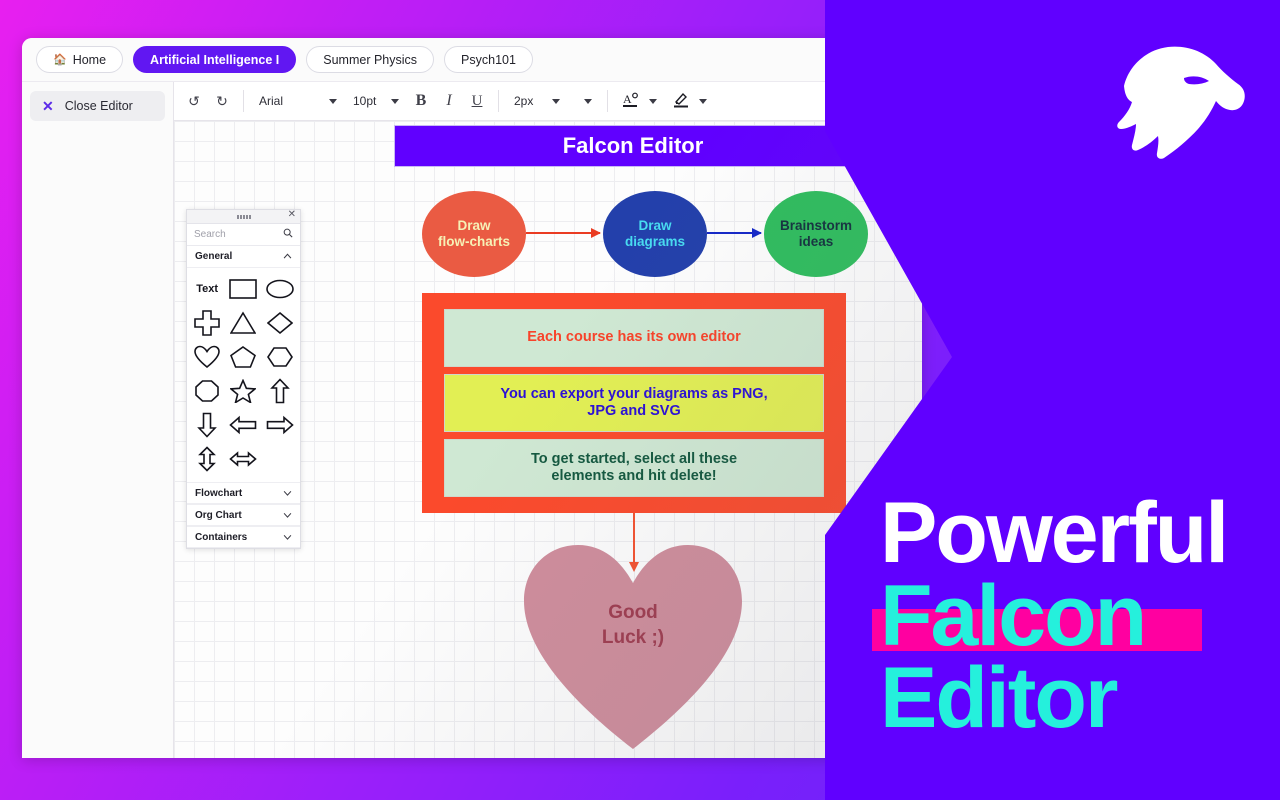  I want to click on shape-triangle, so click(243, 323).